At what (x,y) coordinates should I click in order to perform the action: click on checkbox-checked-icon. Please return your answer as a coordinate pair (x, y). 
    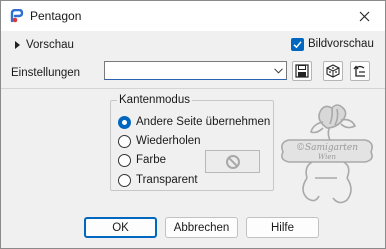
    Looking at the image, I should click on (297, 44).